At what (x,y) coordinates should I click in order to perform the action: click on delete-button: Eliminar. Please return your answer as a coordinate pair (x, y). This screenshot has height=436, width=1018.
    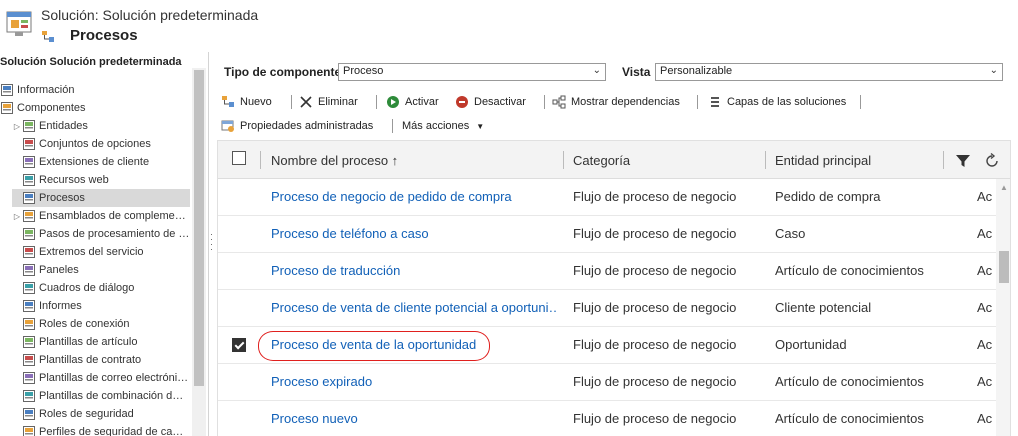
    Looking at the image, I should click on (328, 102).